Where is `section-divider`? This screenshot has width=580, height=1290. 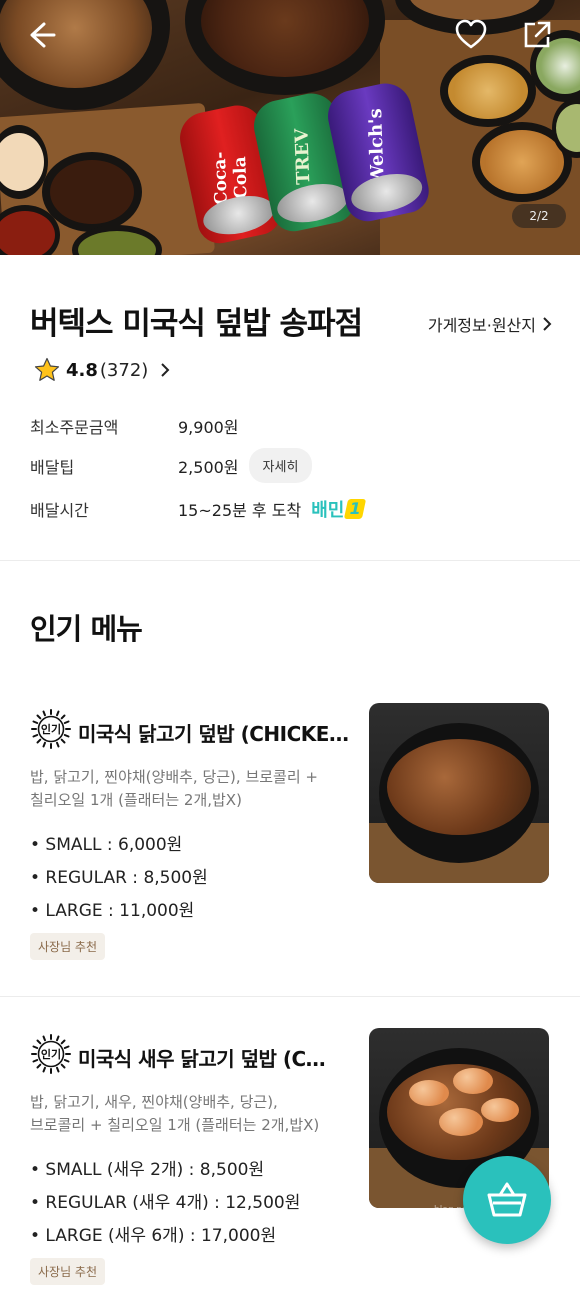 section-divider is located at coordinates (290, 560).